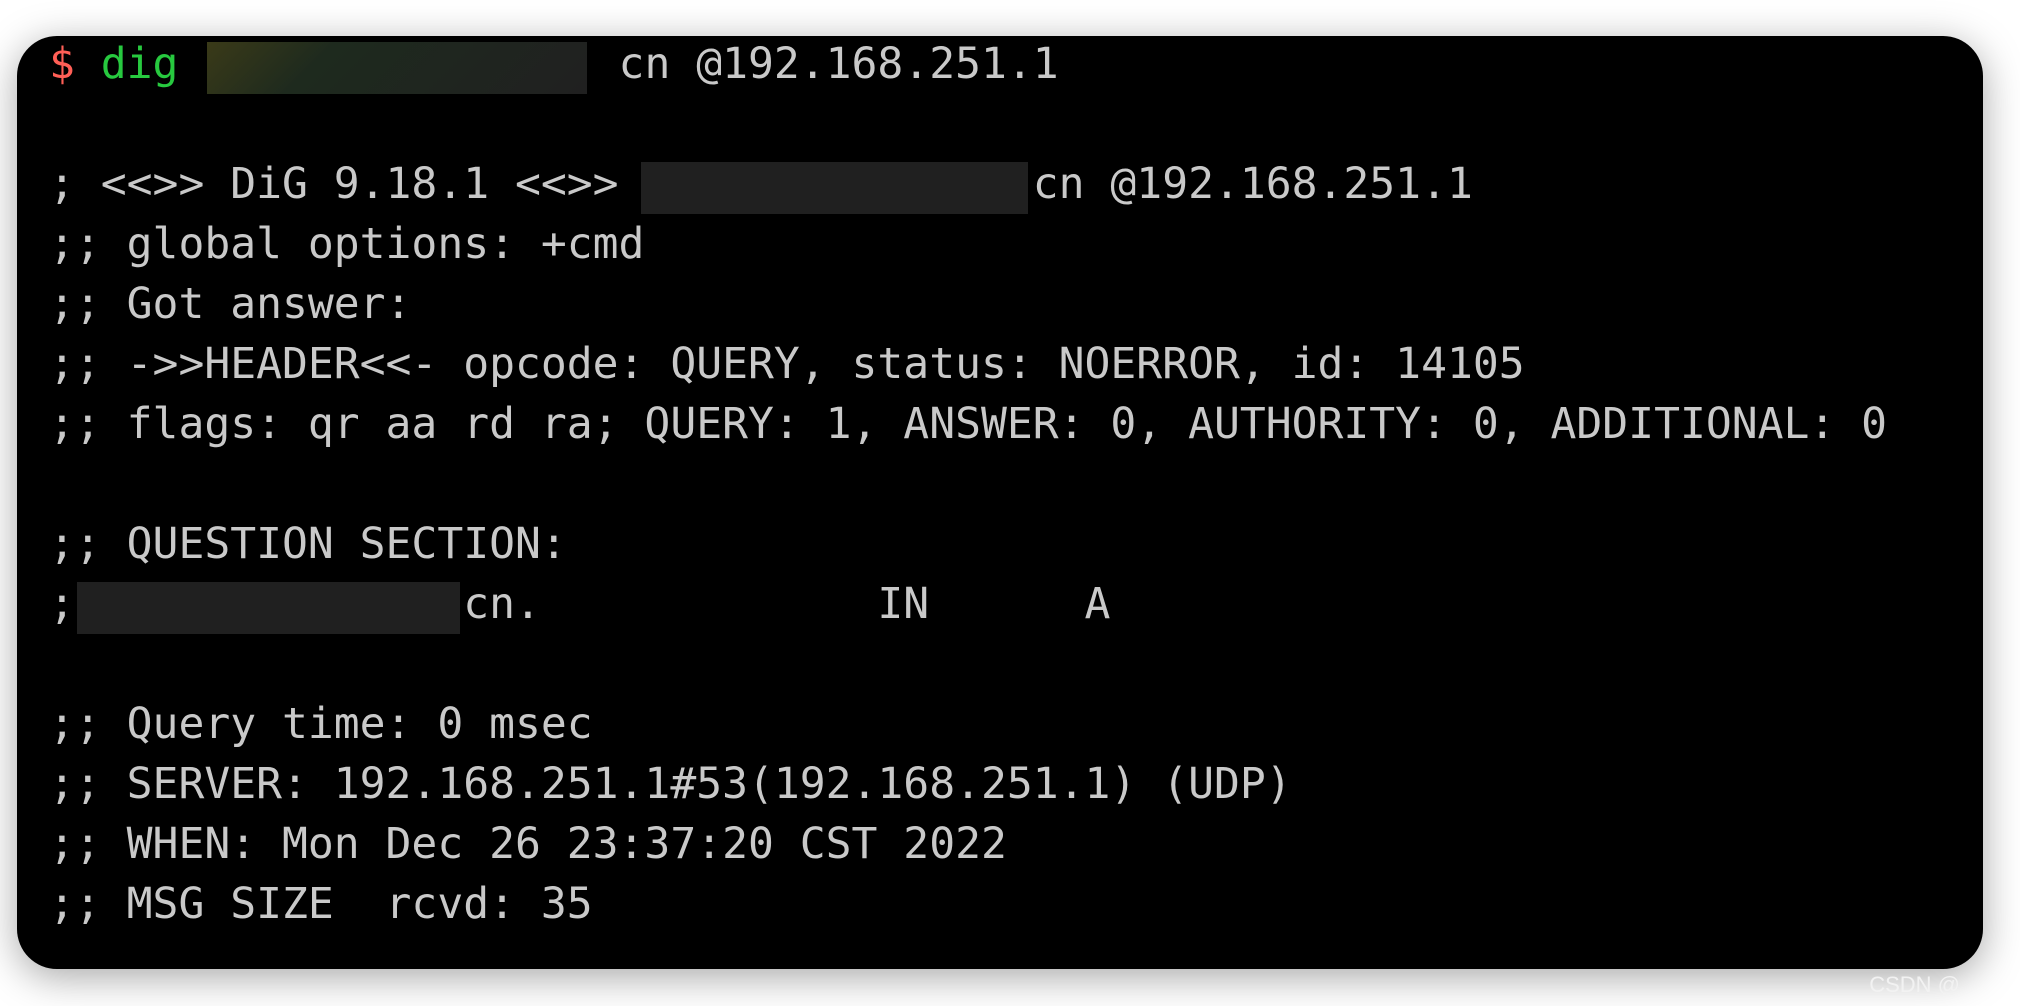 The height and width of the screenshot is (1006, 2020). I want to click on output-line: ;; global options: +cmd, so click(347, 244).